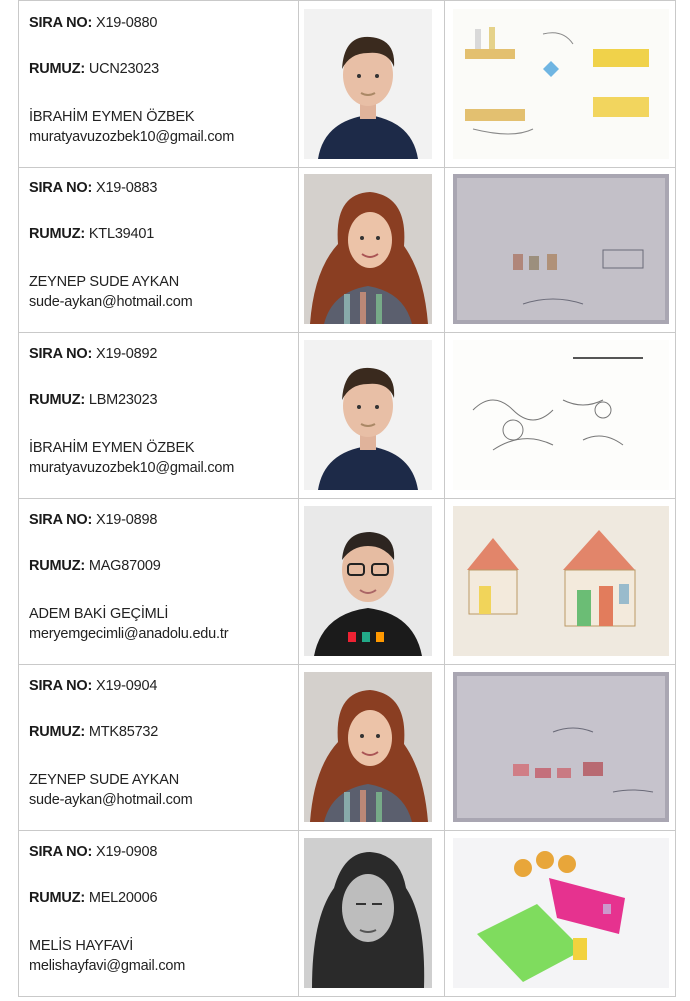 Image resolution: width=690 pixels, height=1001 pixels. I want to click on participant-name: ADEM BAKİ GEÇİMLİ, so click(99, 614).